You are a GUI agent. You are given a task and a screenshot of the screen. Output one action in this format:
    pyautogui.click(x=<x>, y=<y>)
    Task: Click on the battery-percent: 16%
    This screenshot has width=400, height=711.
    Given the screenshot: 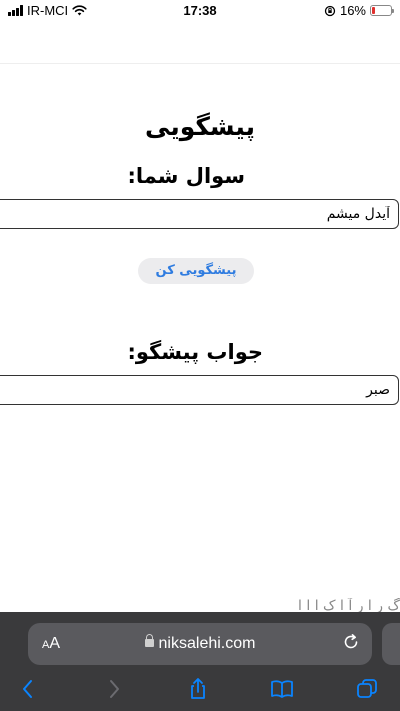 What is the action you would take?
    pyautogui.click(x=352, y=10)
    